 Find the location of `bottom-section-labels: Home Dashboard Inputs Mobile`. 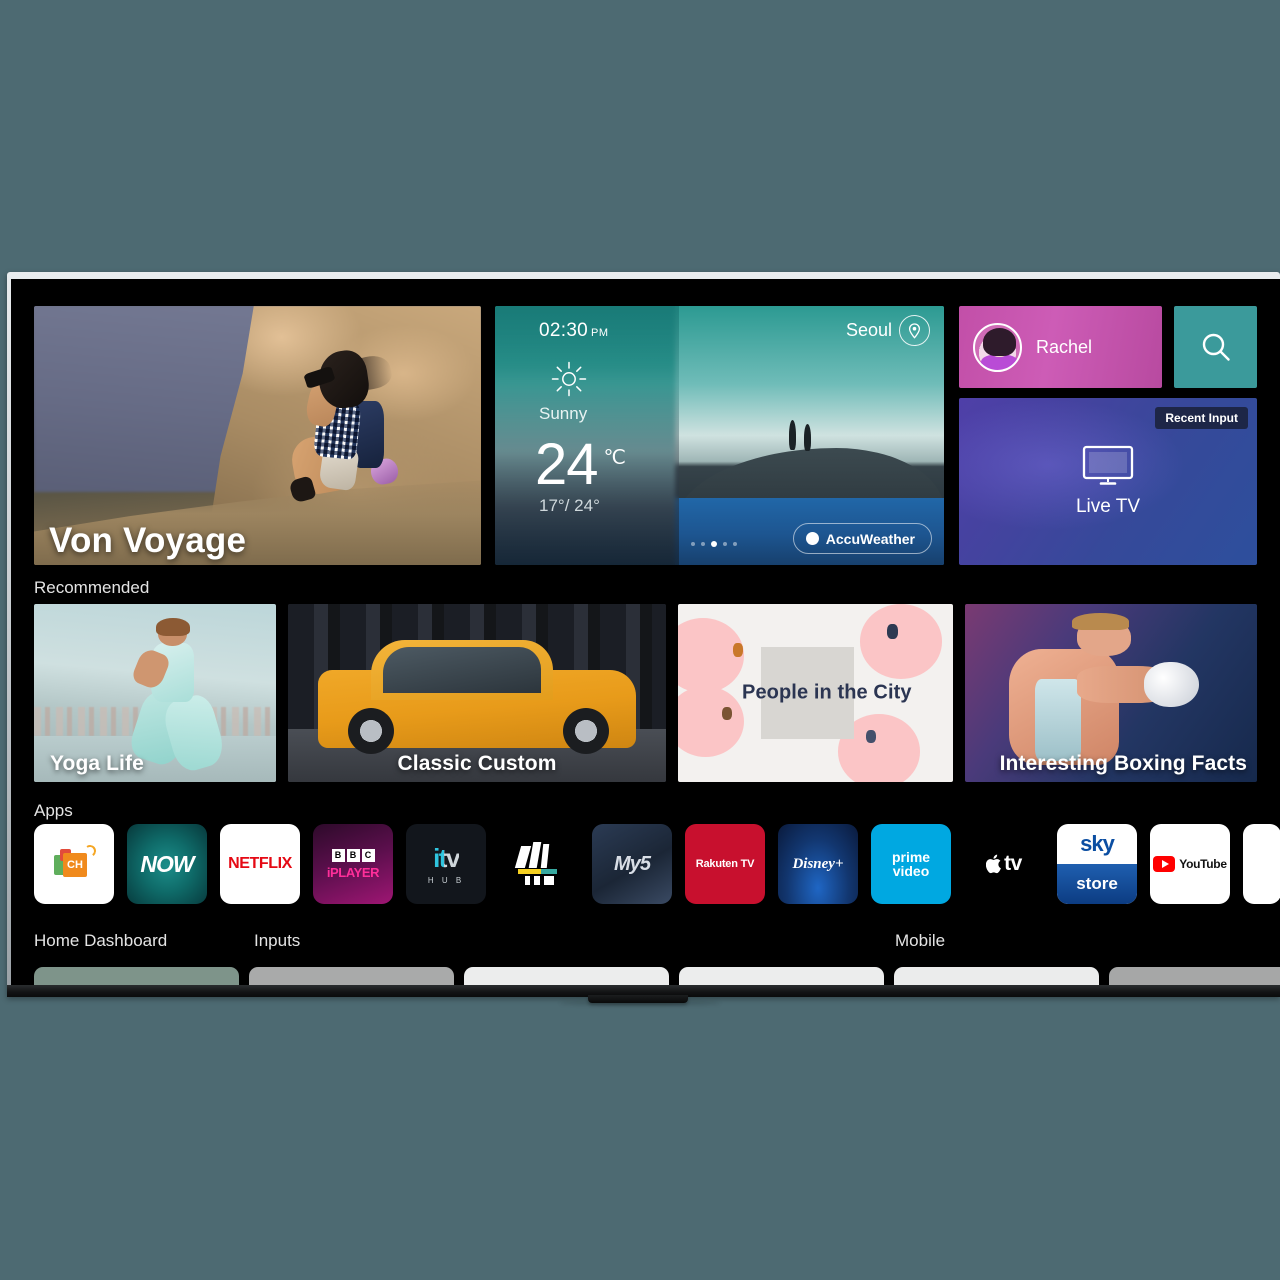

bottom-section-labels: Home Dashboard Inputs Mobile is located at coordinates (645, 946).